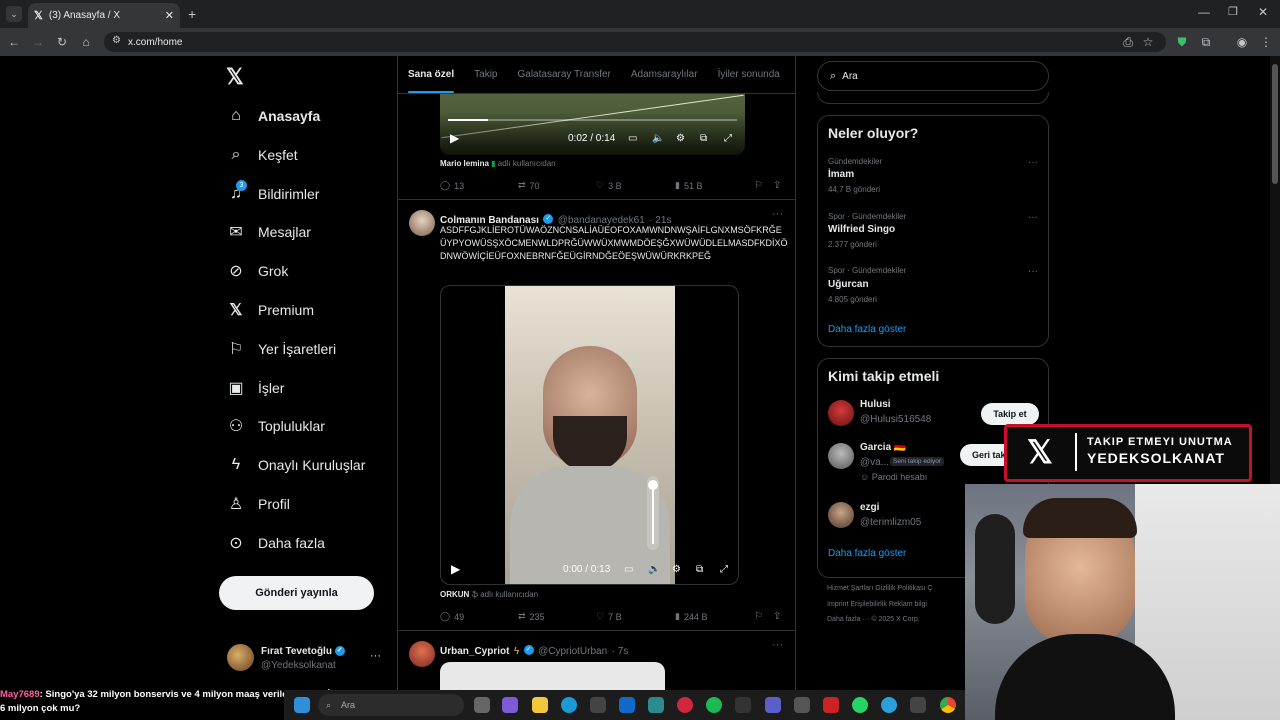 The height and width of the screenshot is (720, 1280). What do you see at coordinates (877, 604) in the screenshot?
I see `footer-links-2: Imprint Erişilebilirlik Reklam bilgi` at bounding box center [877, 604].